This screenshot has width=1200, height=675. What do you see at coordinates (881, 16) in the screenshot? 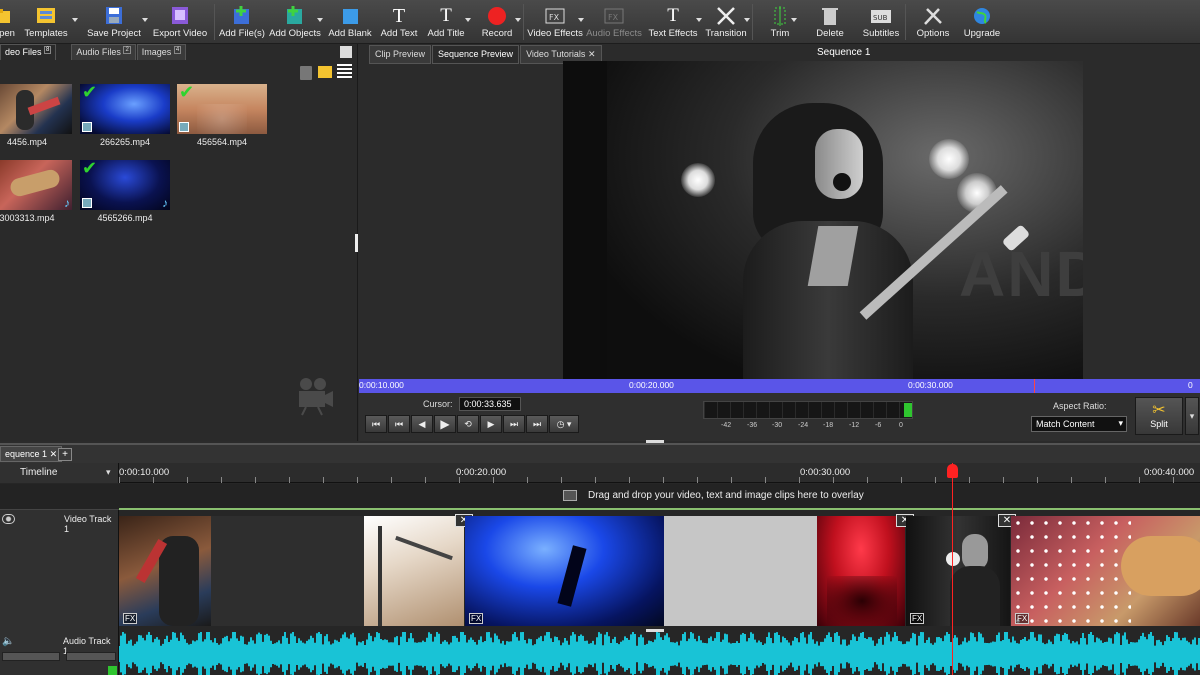
I see `subtitles-icon: SUB` at bounding box center [881, 16].